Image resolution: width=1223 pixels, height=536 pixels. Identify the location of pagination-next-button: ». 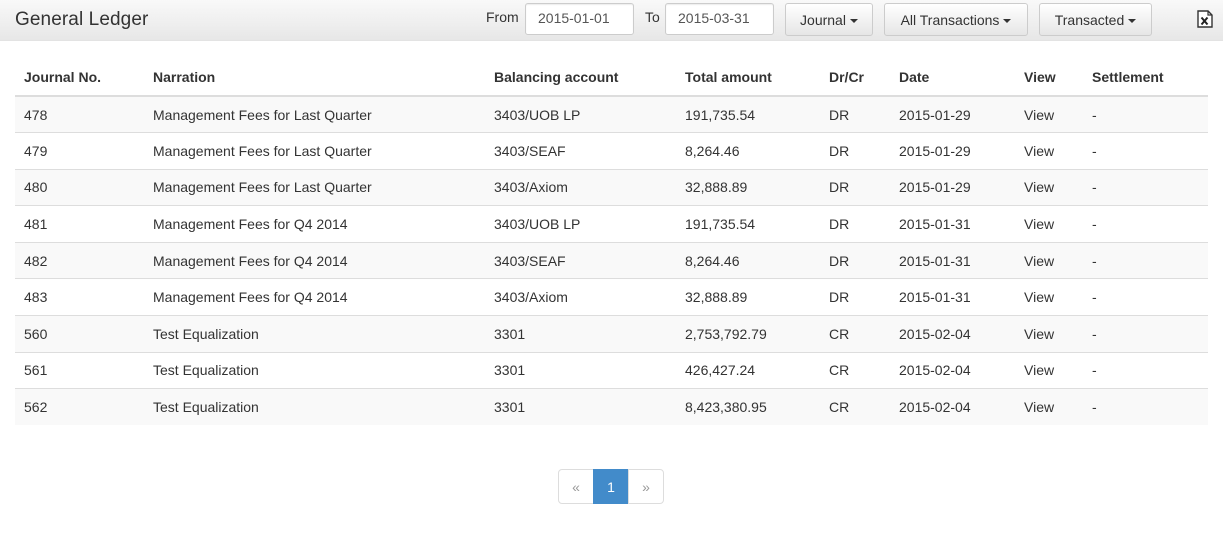
(646, 486).